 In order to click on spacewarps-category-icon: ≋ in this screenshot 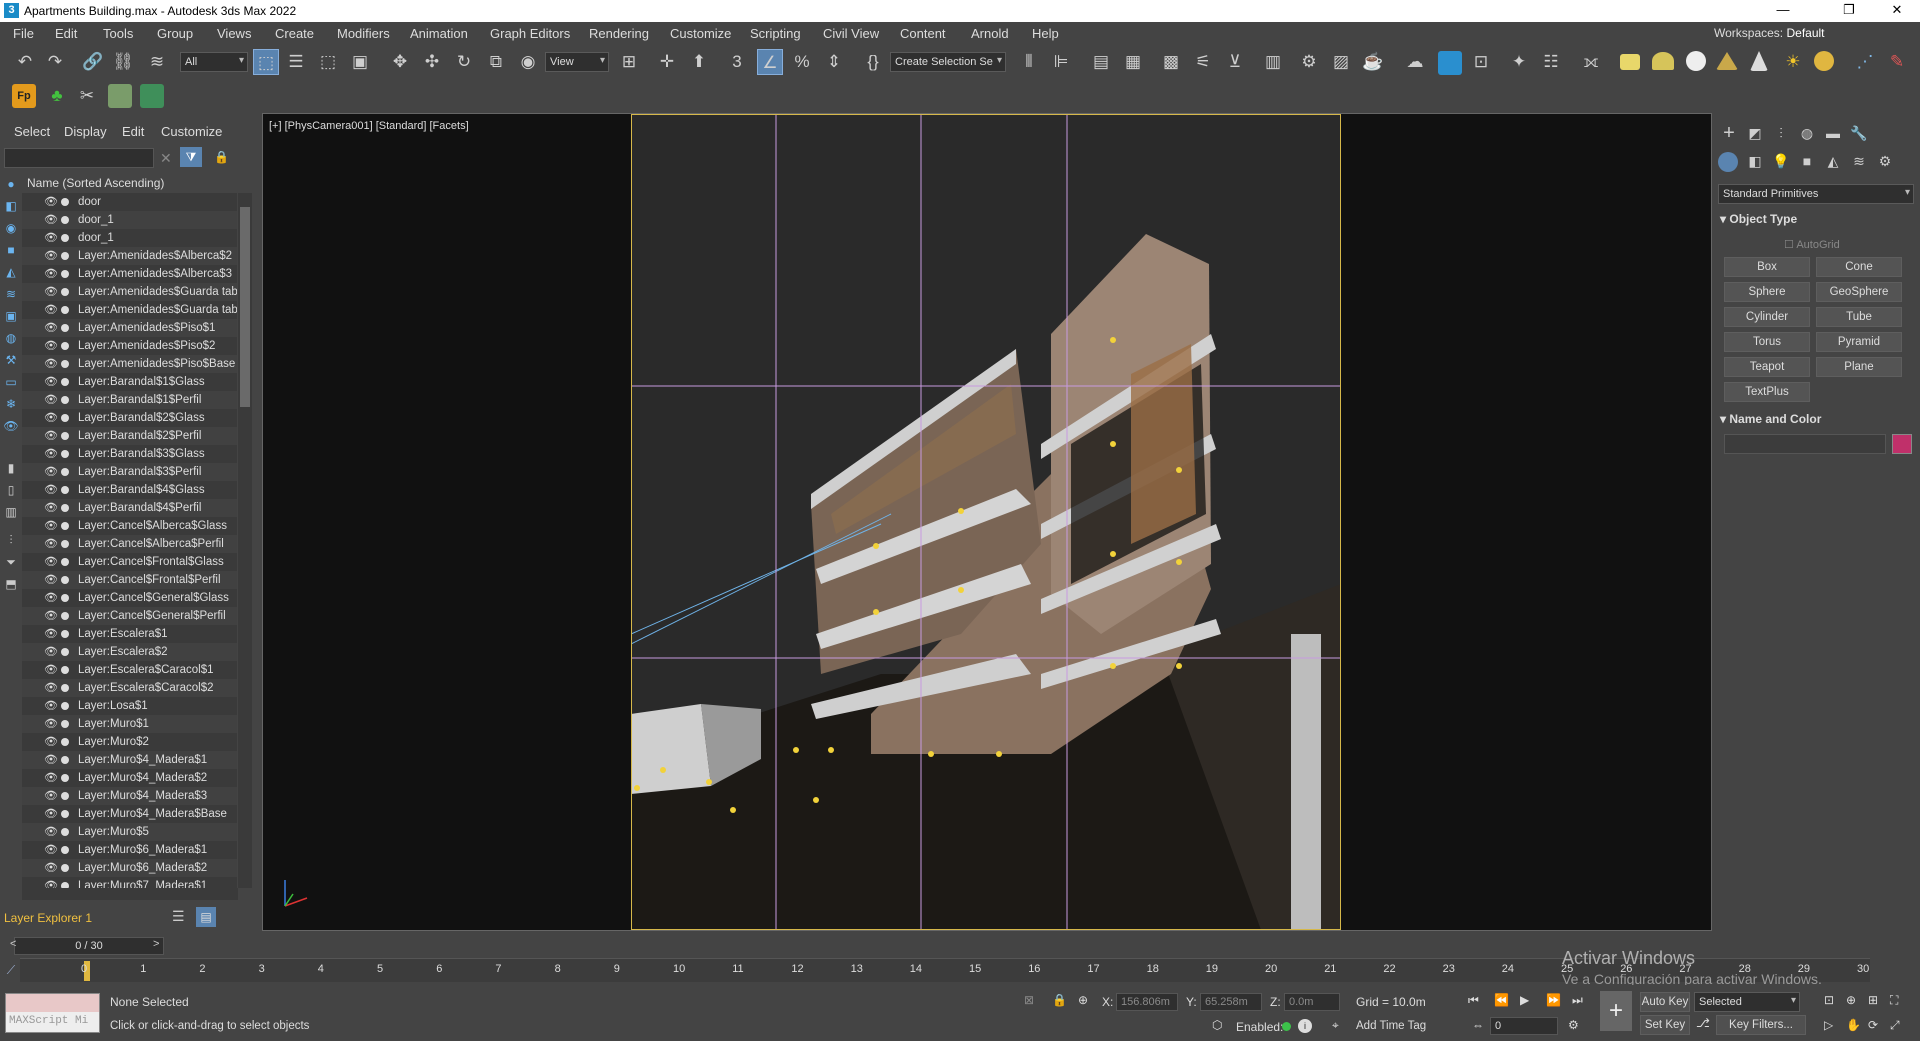, I will do `click(1859, 161)`.